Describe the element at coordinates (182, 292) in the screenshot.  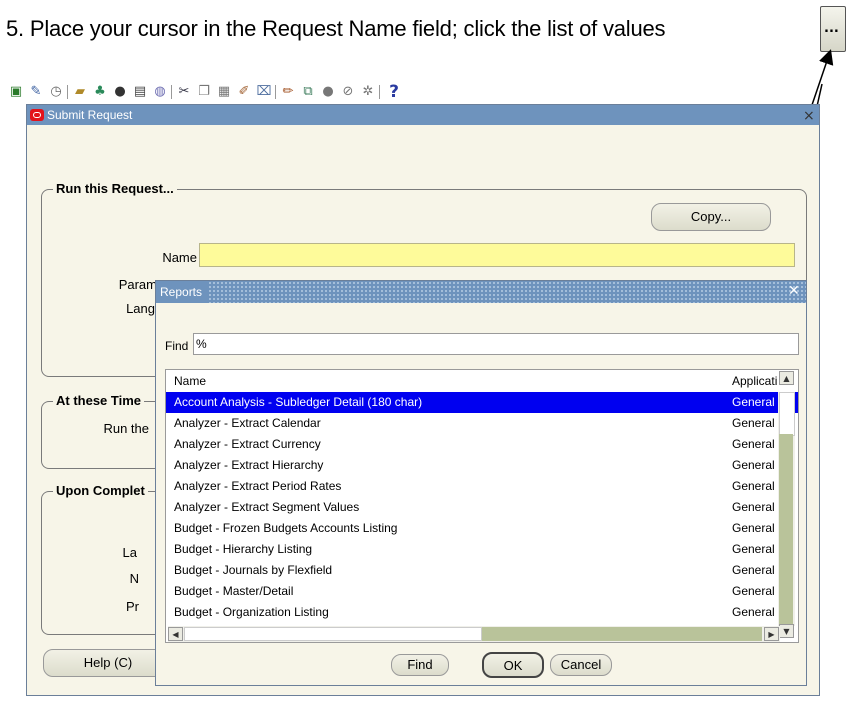
I see `reports-title: Reports` at that location.